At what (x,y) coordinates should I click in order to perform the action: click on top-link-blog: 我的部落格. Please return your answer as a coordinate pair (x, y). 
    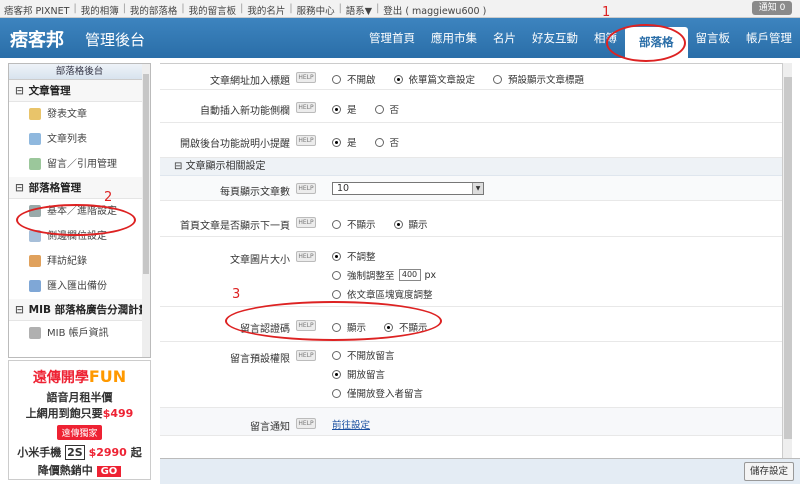
    Looking at the image, I should click on (154, 10).